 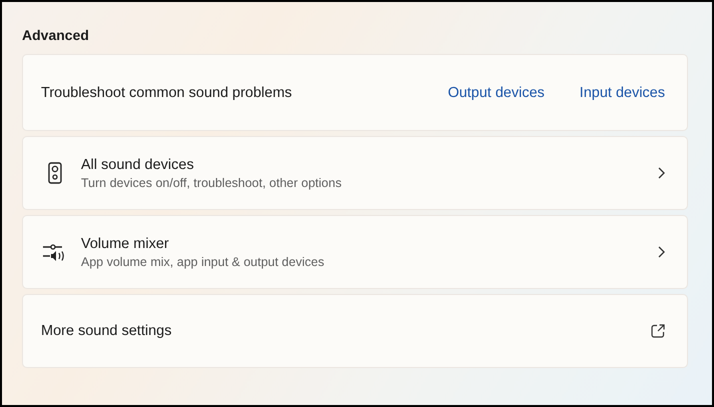 I want to click on row-title: Troubleshoot common sound problems, so click(x=166, y=92).